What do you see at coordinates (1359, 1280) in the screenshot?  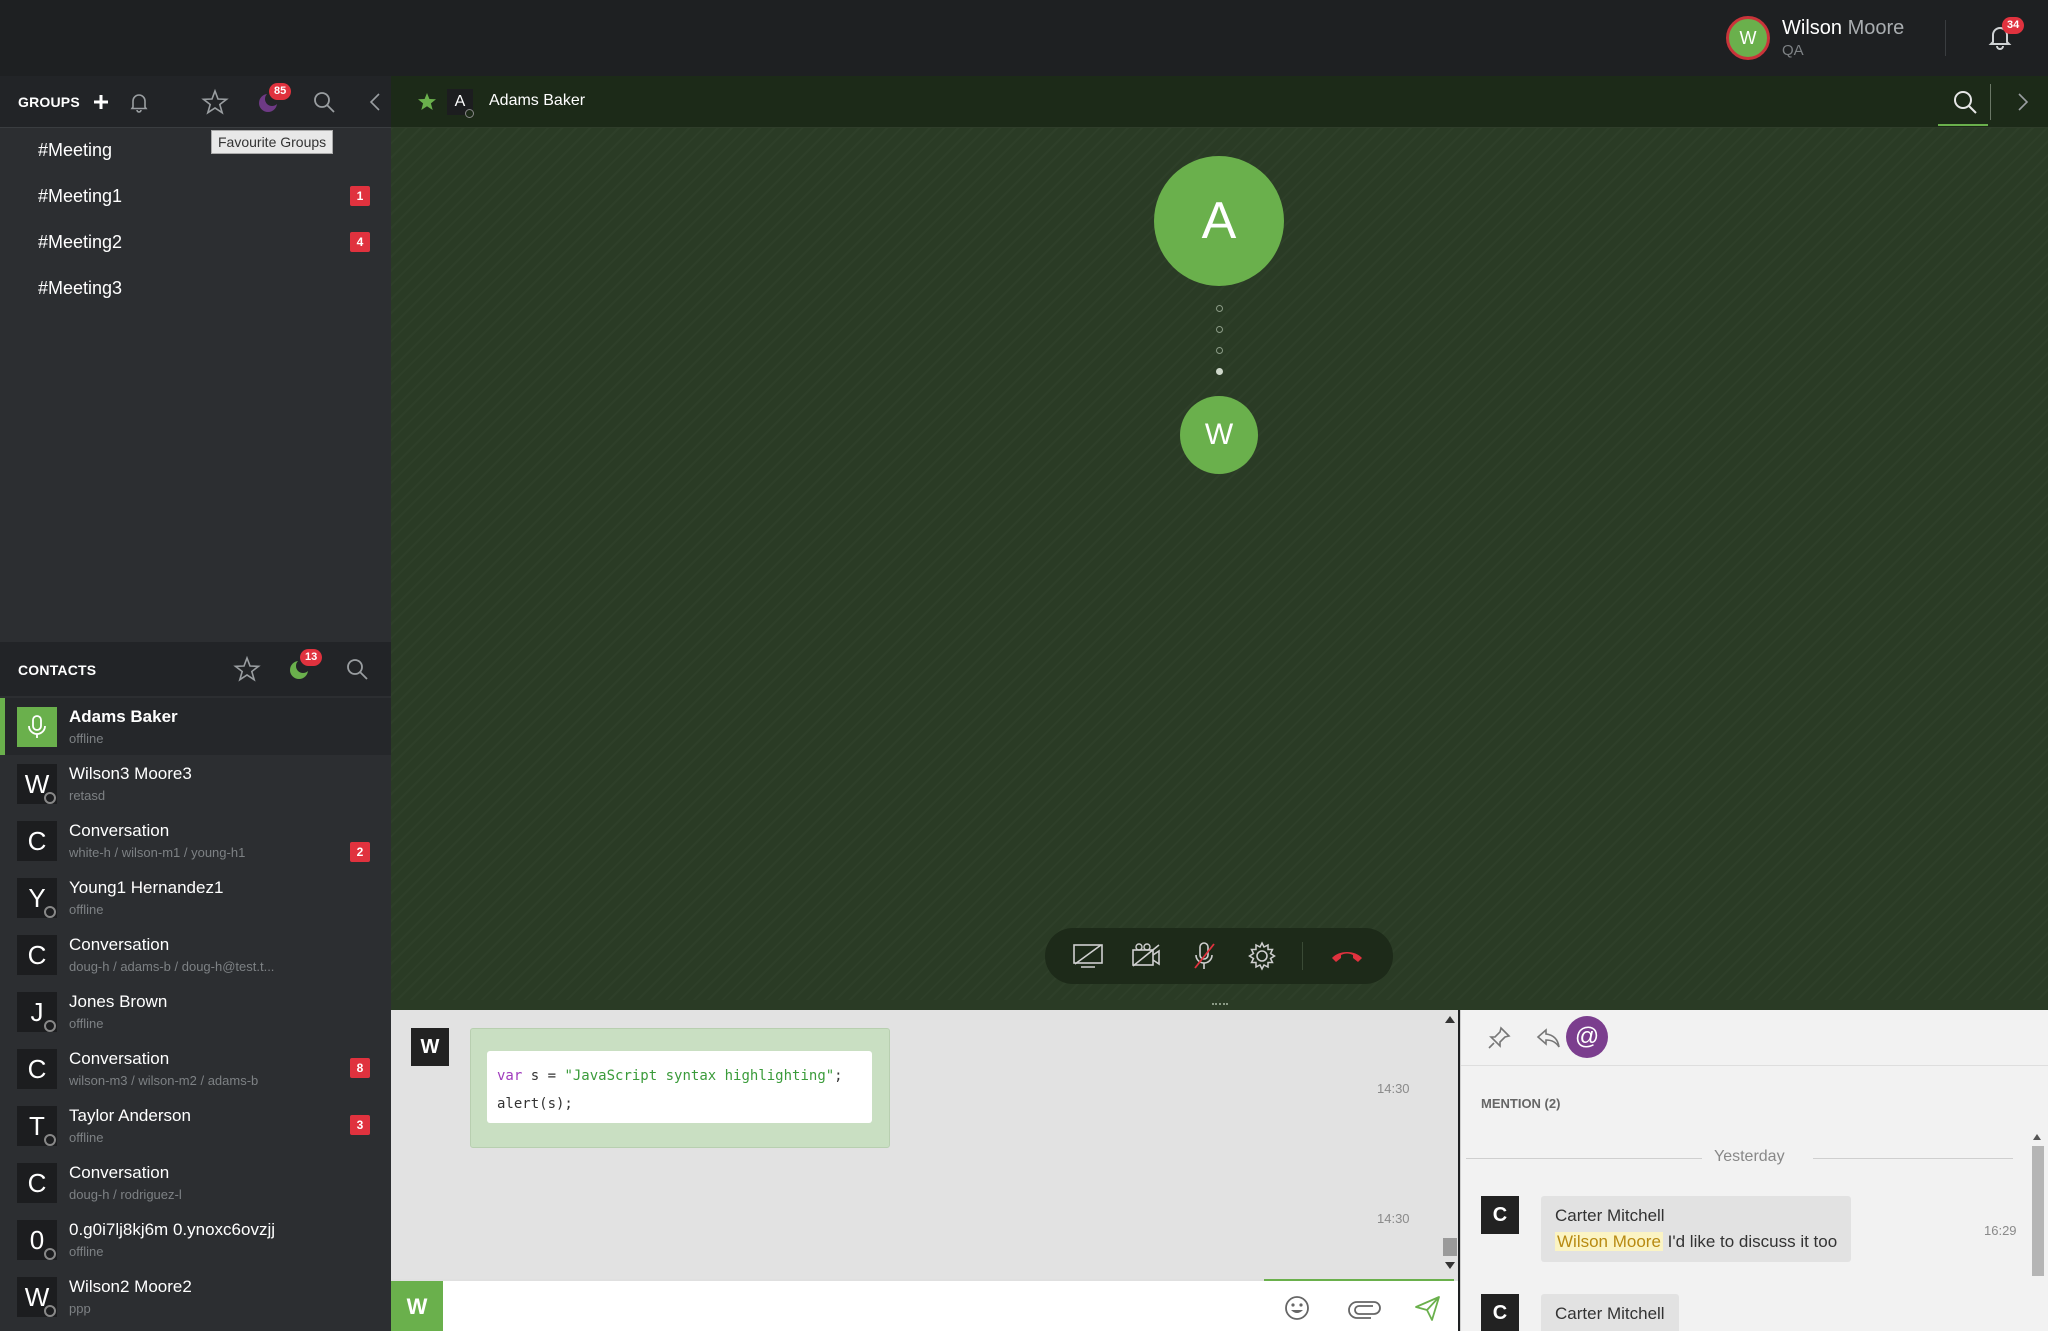 I see `composer-focus-line` at bounding box center [1359, 1280].